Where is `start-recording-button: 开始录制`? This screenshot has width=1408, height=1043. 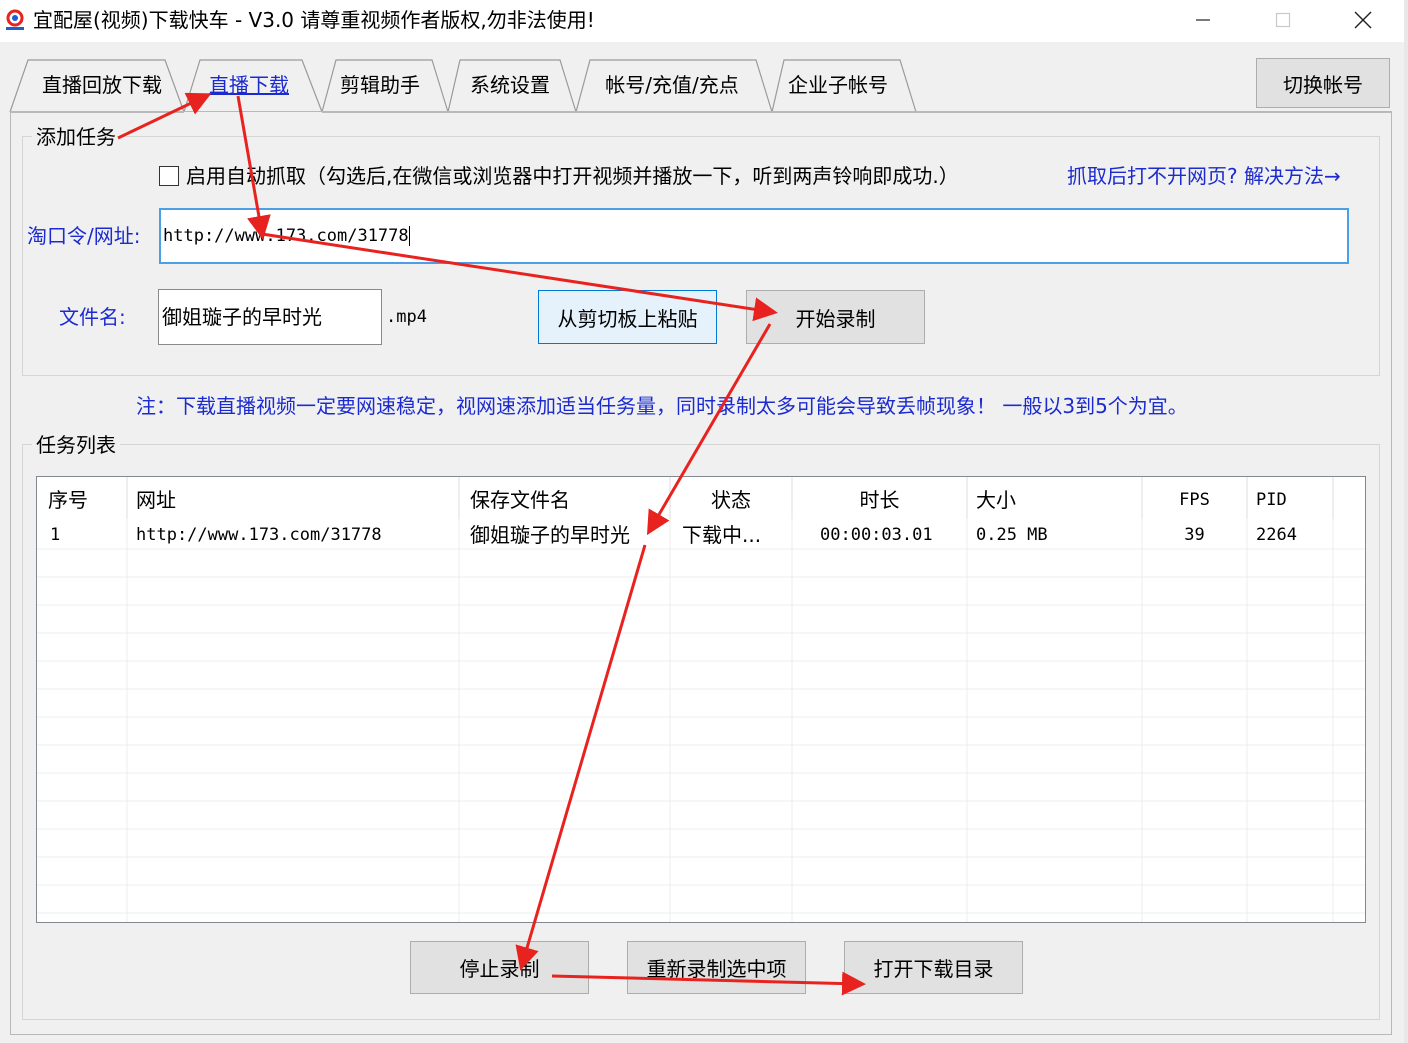
start-recording-button: 开始录制 is located at coordinates (835, 317).